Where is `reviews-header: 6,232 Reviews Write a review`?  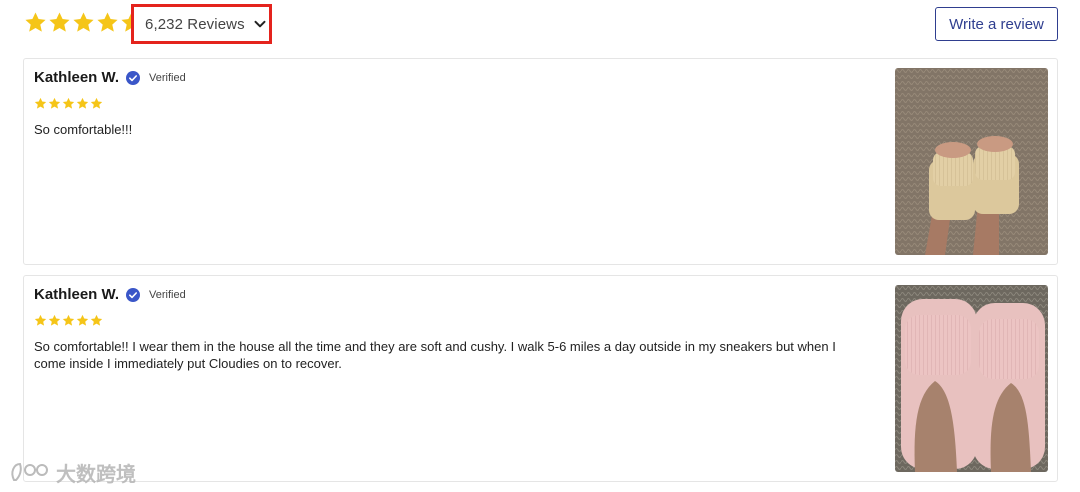 reviews-header: 6,232 Reviews Write a review is located at coordinates (540, 26).